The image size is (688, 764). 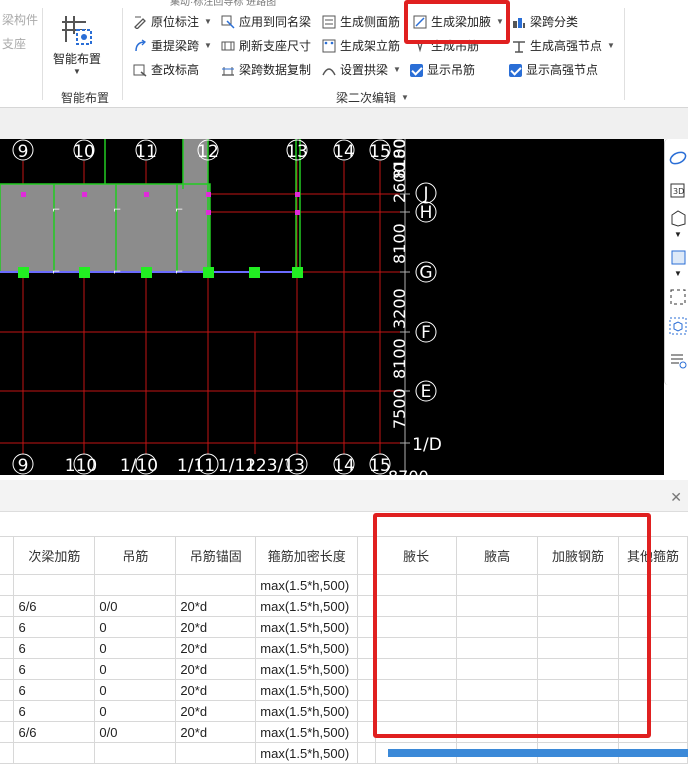 What do you see at coordinates (678, 257) in the screenshot?
I see `cube-solid-icon` at bounding box center [678, 257].